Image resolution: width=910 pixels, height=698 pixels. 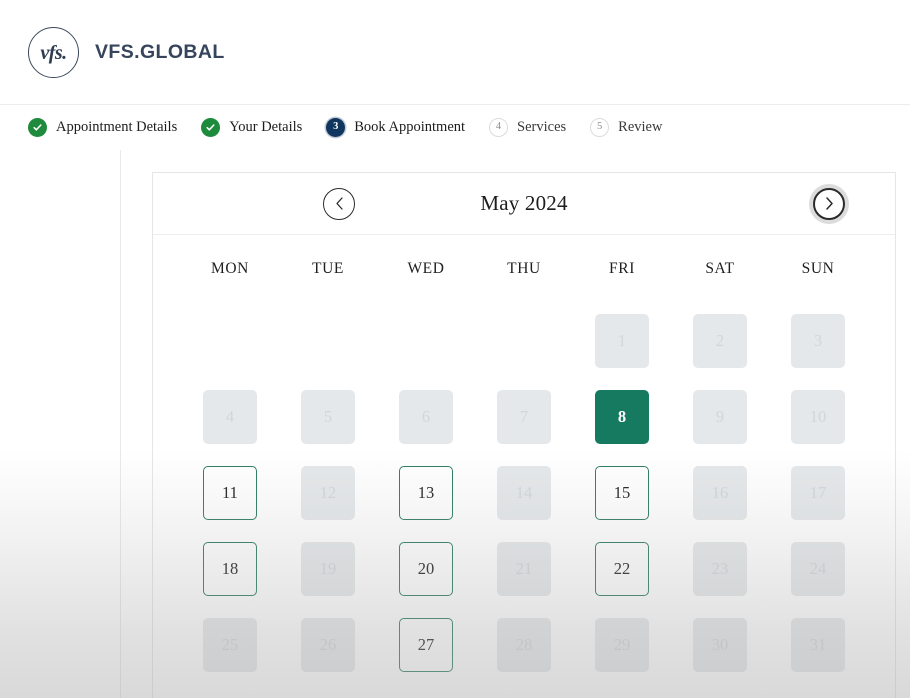 I want to click on calendar-day-11: 11, so click(x=230, y=493).